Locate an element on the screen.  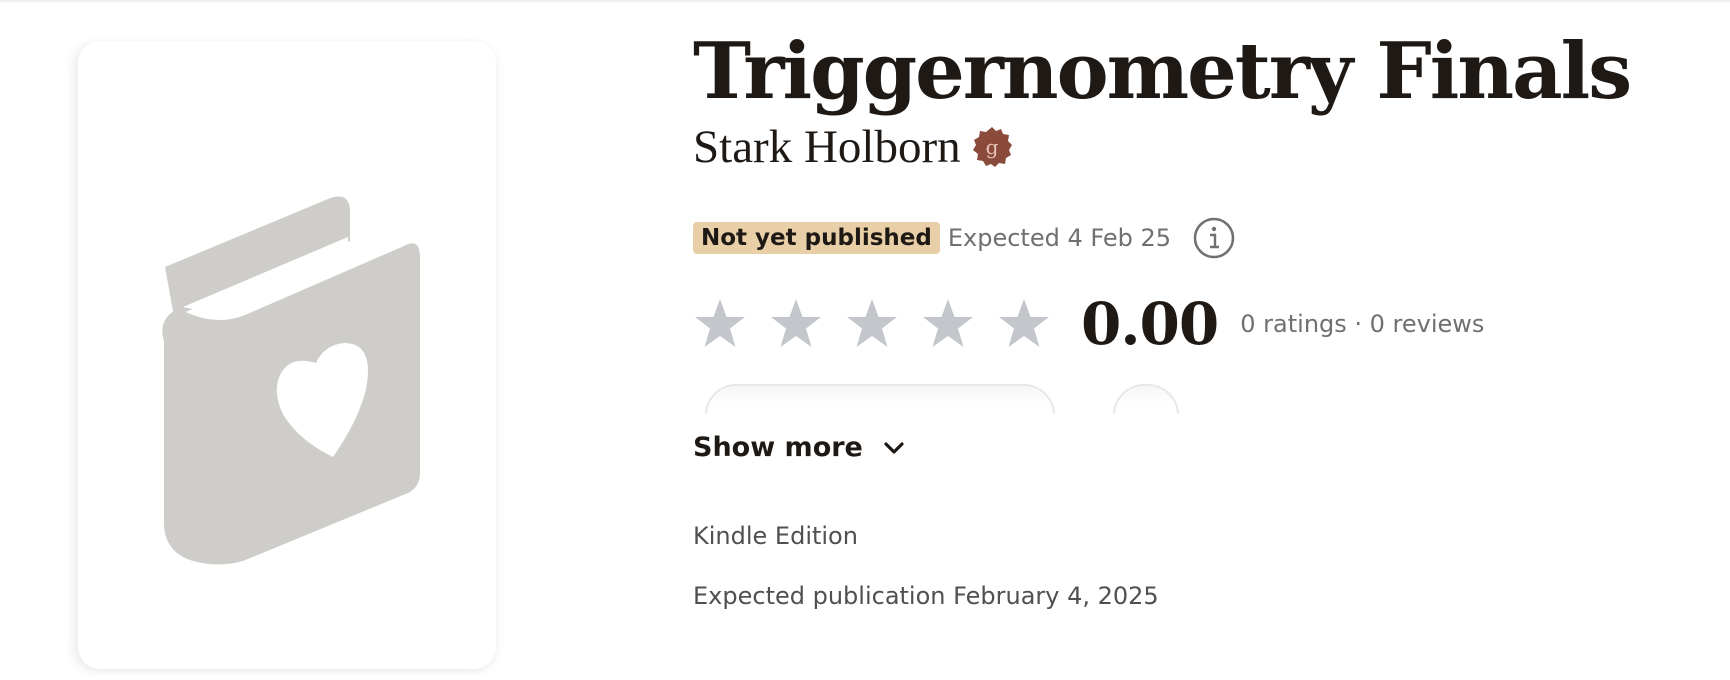
author-row: Stark Holborn g is located at coordinates (853, 147).